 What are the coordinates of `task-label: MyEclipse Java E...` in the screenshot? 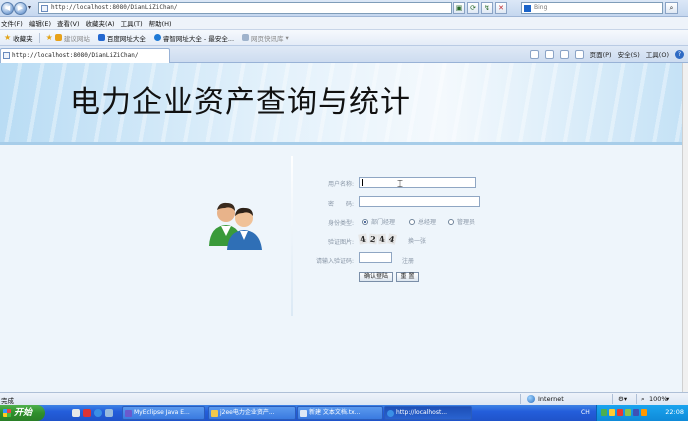 It's located at (162, 412).